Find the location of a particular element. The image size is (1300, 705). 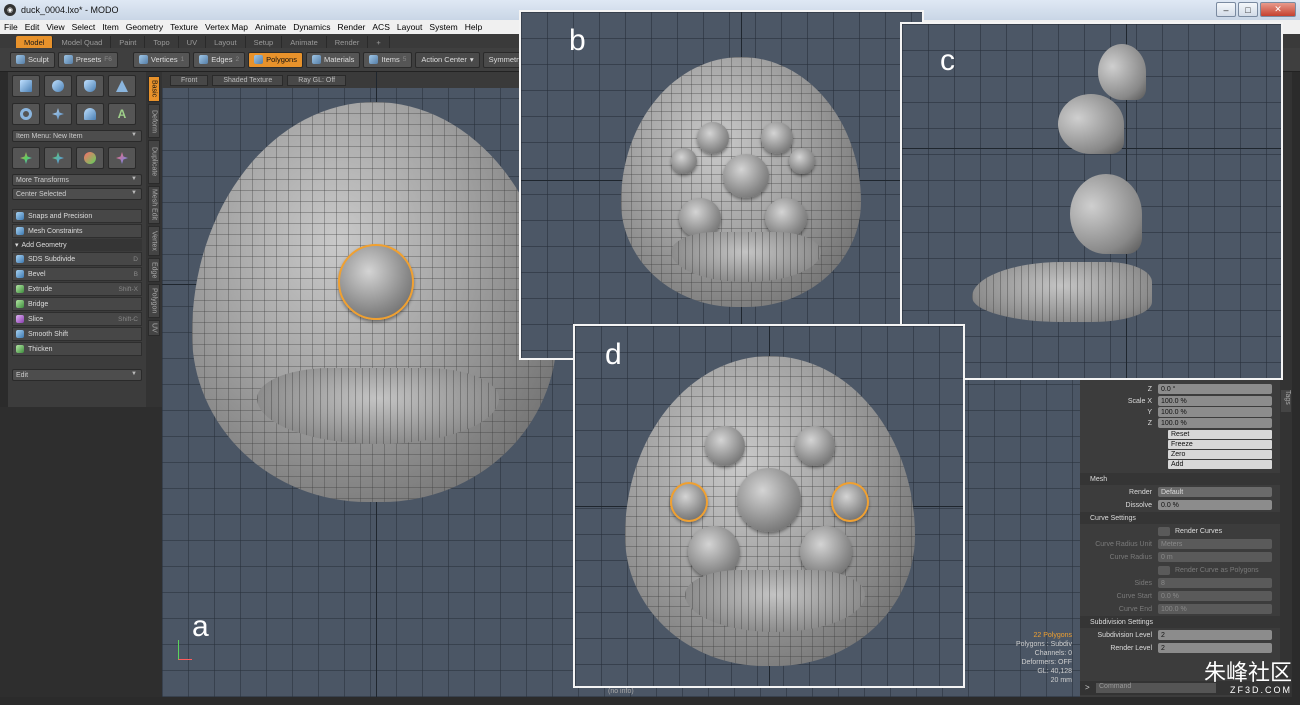

scale-tool-button is located at coordinates (90, 158).